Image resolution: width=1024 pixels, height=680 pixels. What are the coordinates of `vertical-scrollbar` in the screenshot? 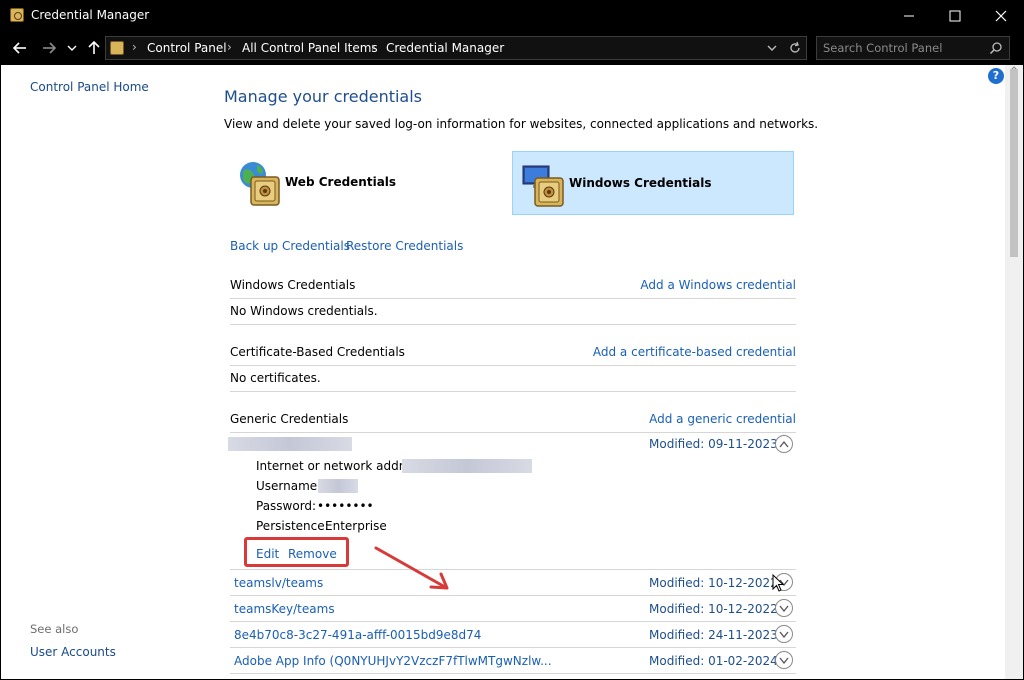 It's located at (1014, 372).